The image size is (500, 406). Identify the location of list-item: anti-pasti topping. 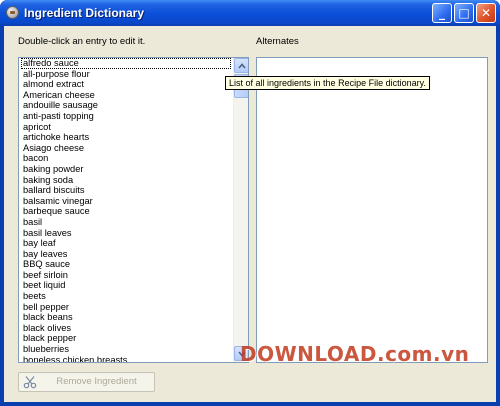
(126, 116).